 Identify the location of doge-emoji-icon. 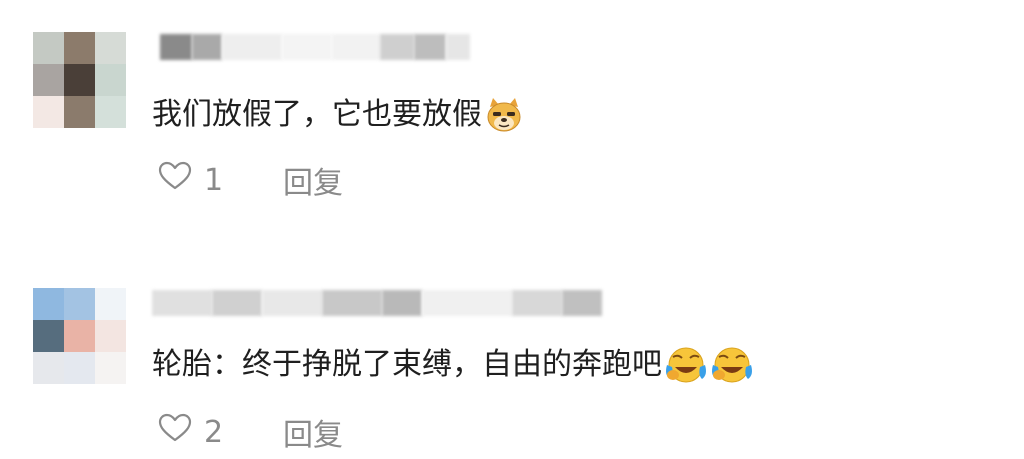
(504, 115).